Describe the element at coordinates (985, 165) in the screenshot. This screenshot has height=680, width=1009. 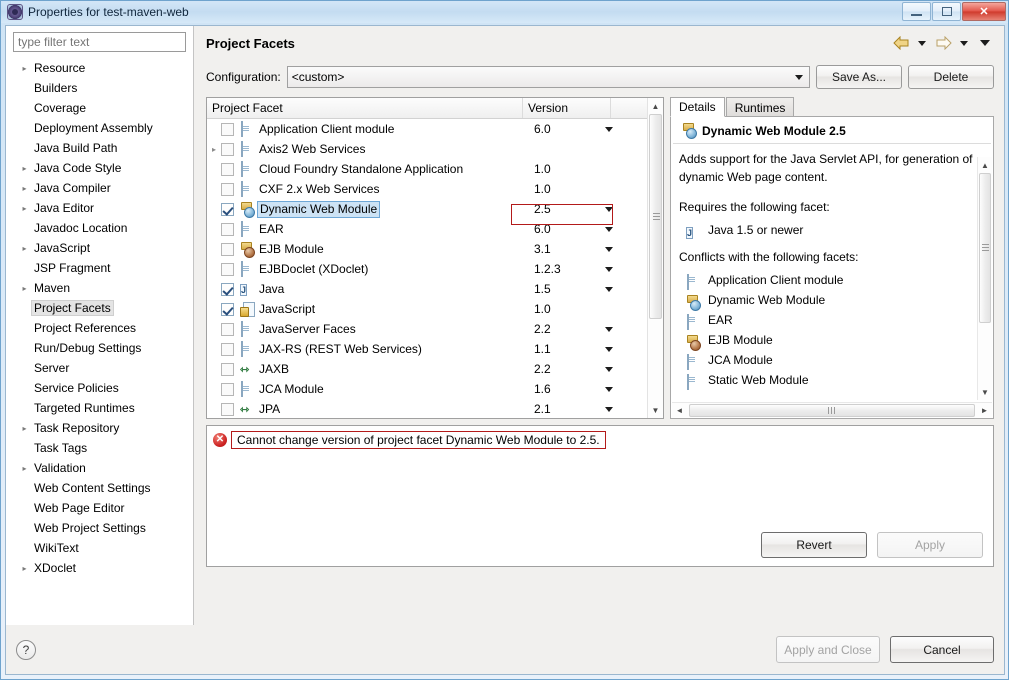
I see `scroll-up-icon: ▲` at that location.